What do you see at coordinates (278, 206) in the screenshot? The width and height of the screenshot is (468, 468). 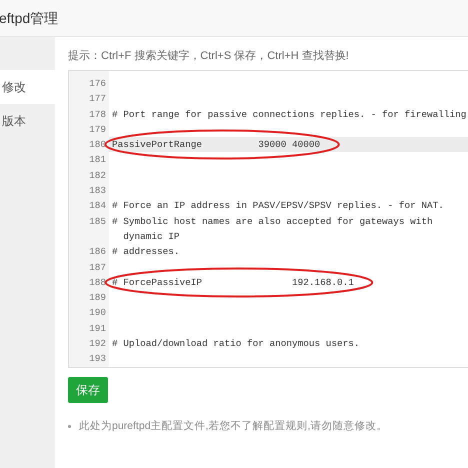 I see `code-text: # Force an IP address in PASV/EPSV/SPSV replies. - for NAT.` at bounding box center [278, 206].